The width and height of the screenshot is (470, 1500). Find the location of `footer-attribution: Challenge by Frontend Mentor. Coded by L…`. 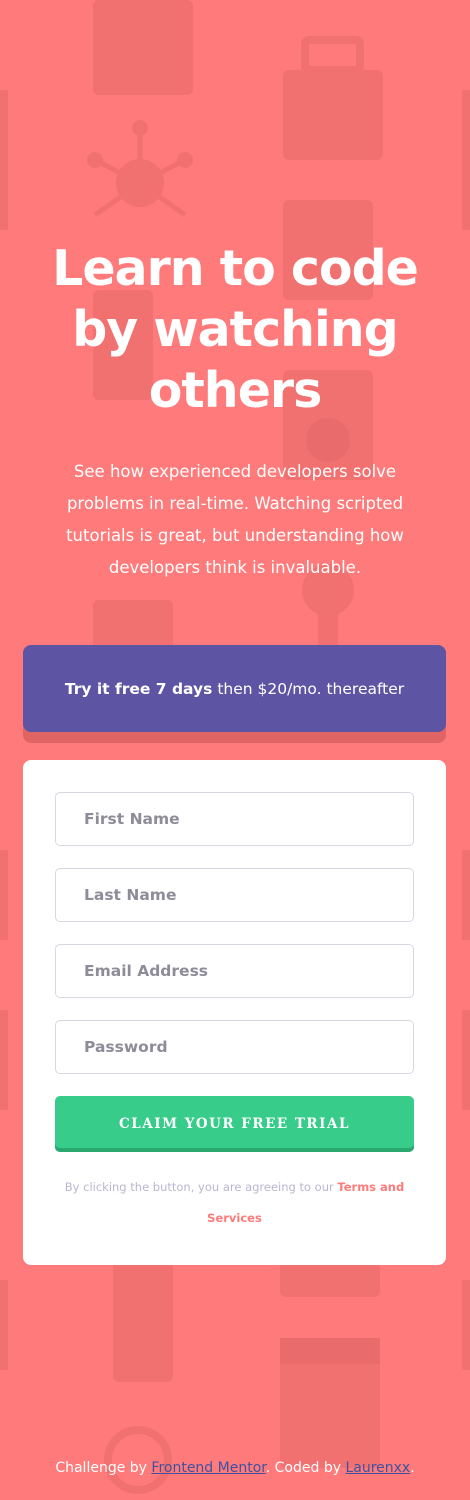

footer-attribution: Challenge by Frontend Mentor. Coded by L… is located at coordinates (235, 1468).